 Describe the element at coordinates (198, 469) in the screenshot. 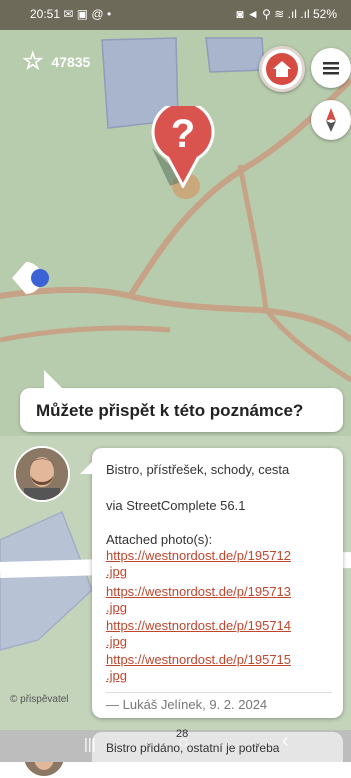

I see `comment-title: Bistro, přístřešek, schody, cesta` at that location.